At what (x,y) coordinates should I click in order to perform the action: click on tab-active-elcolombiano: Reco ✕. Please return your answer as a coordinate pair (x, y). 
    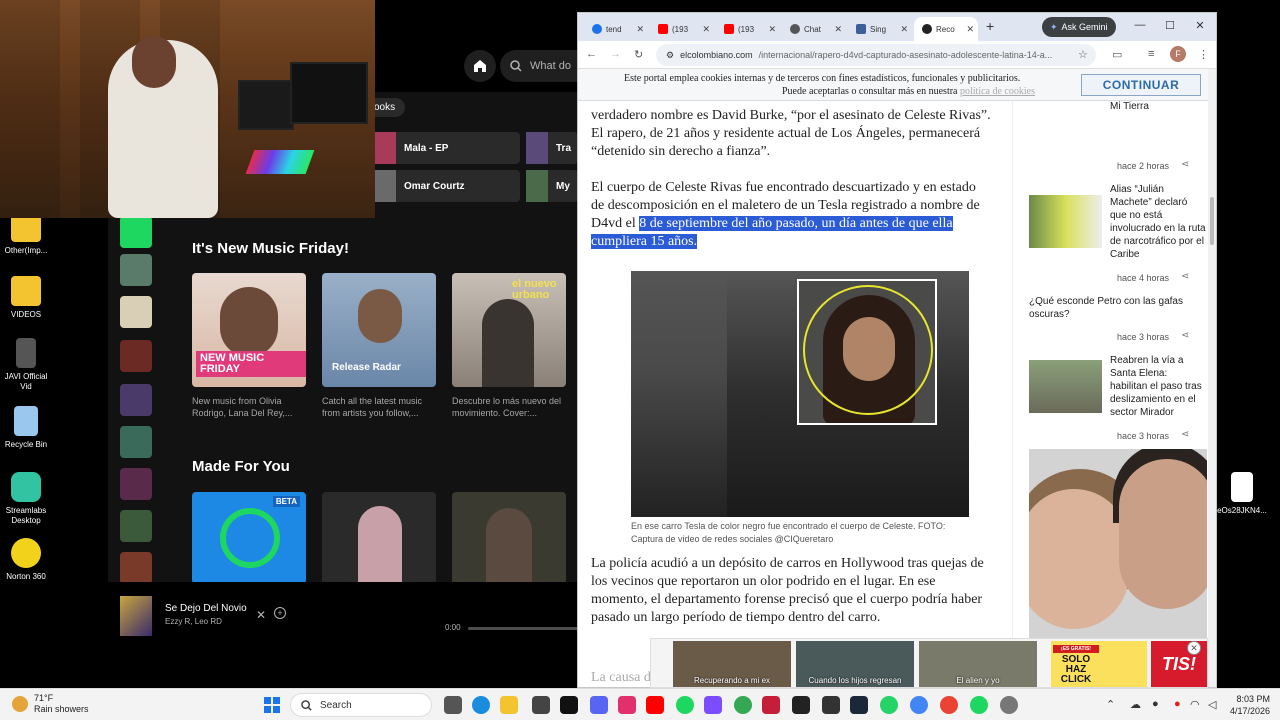
    Looking at the image, I should click on (946, 29).